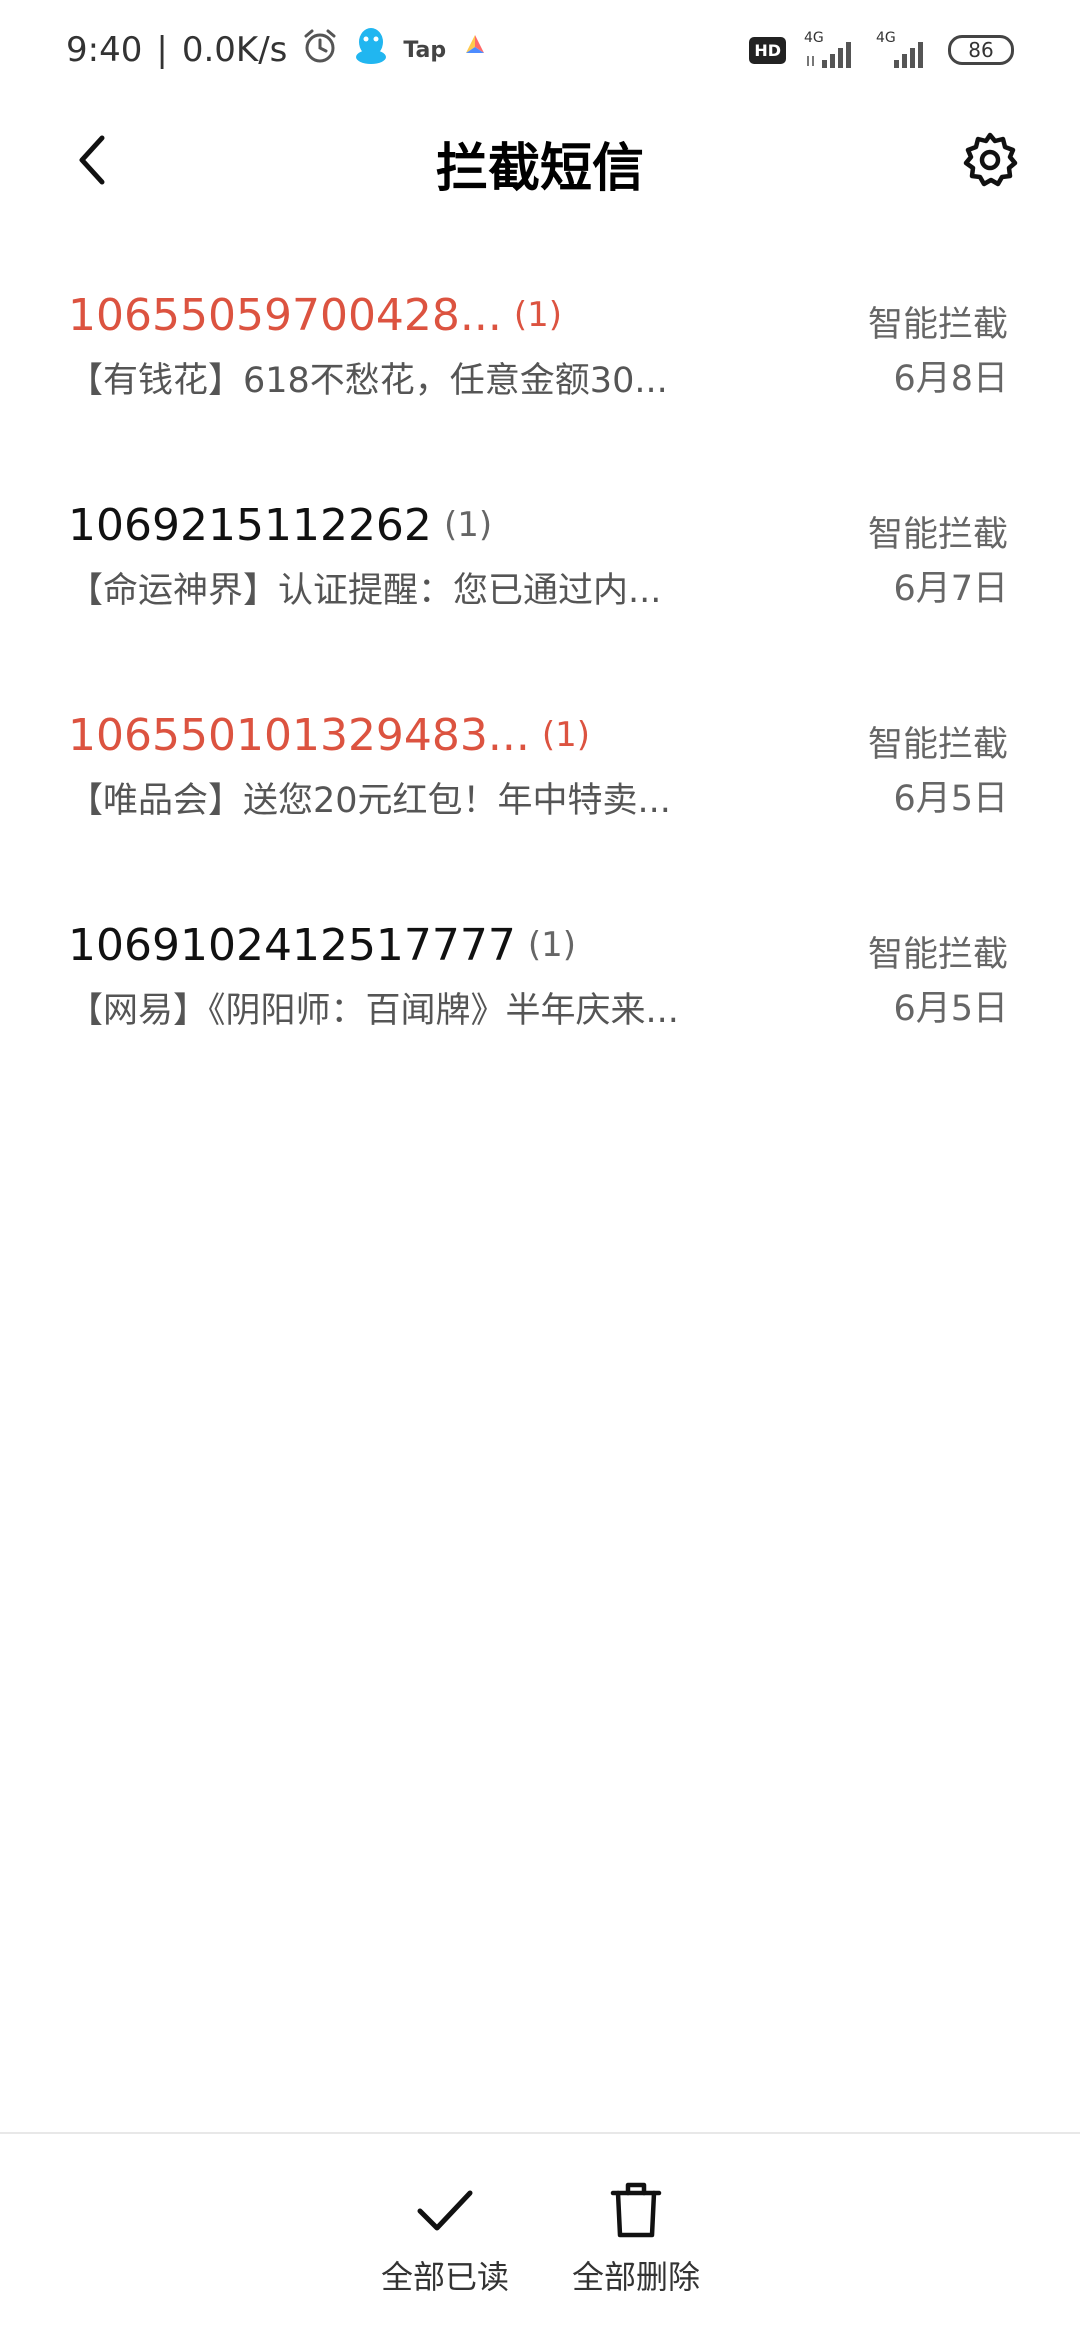 This screenshot has width=1080, height=2340. Describe the element at coordinates (950, 589) in the screenshot. I see `message-date: 6月7日` at that location.